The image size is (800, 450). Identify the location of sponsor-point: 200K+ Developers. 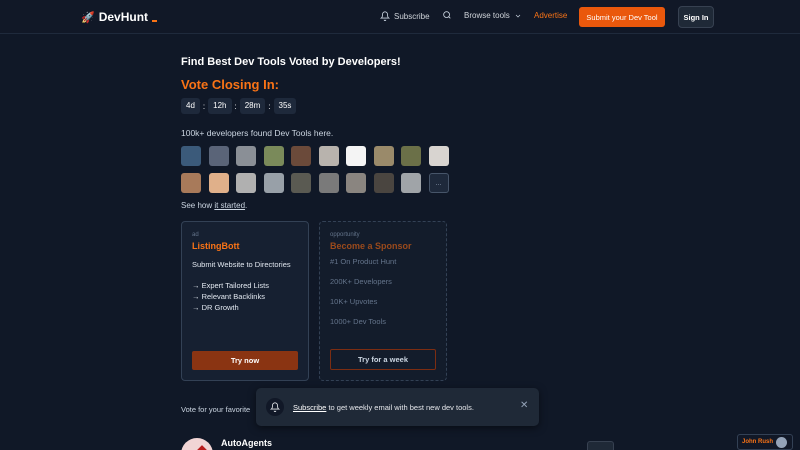
(361, 281).